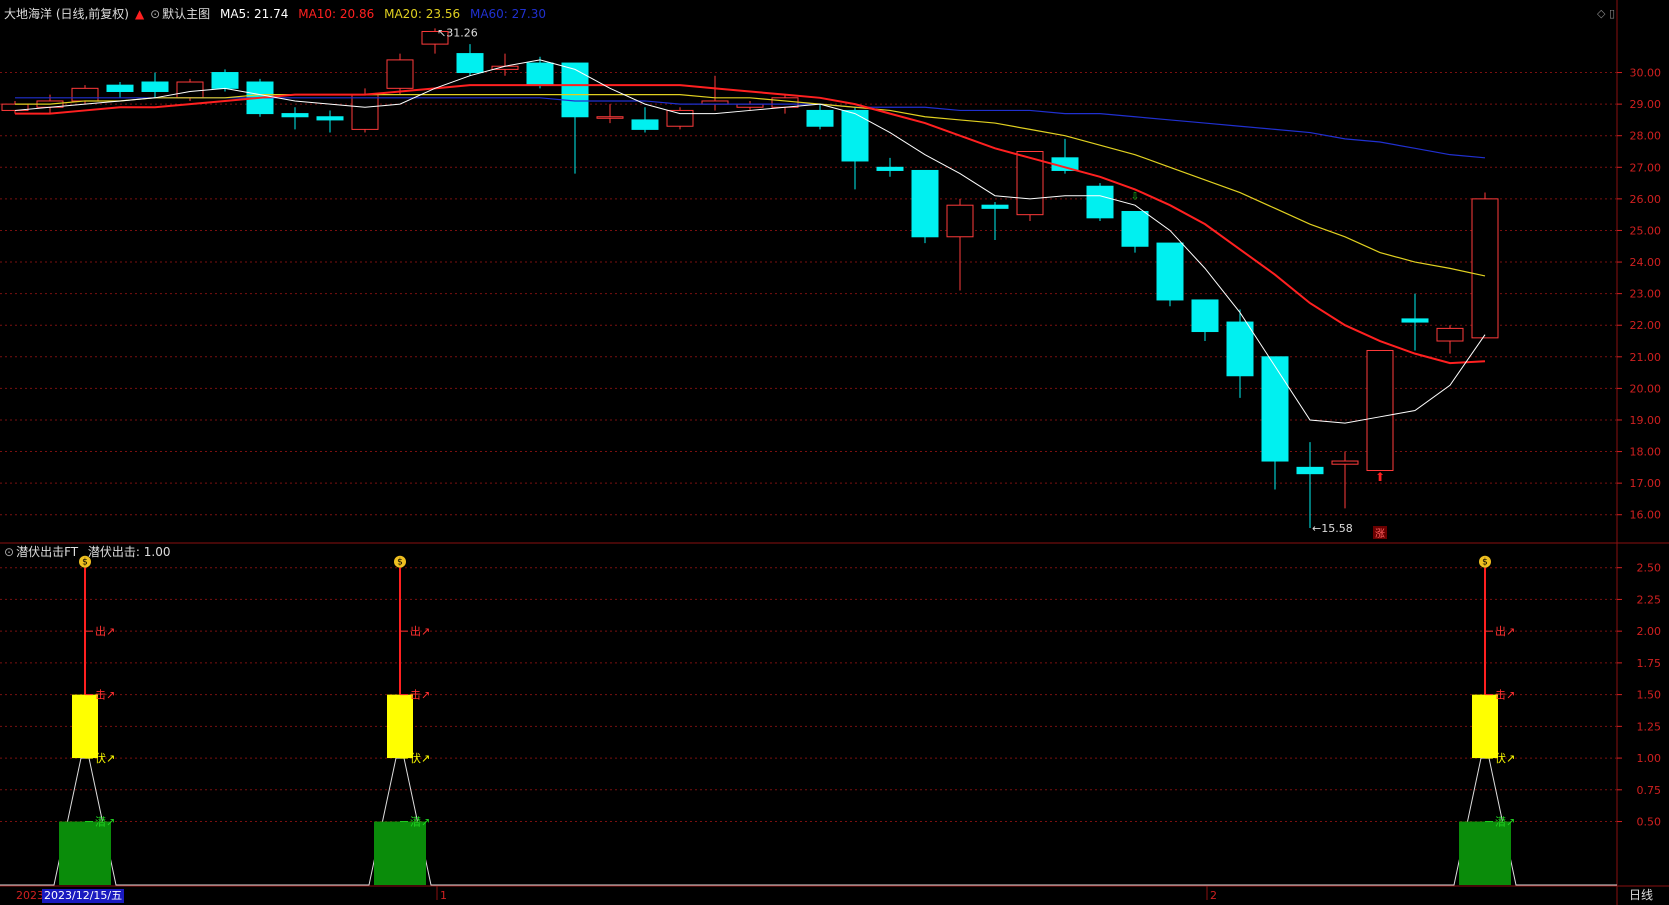  I want to click on collapse-icon: ⊙, so click(155, 14).